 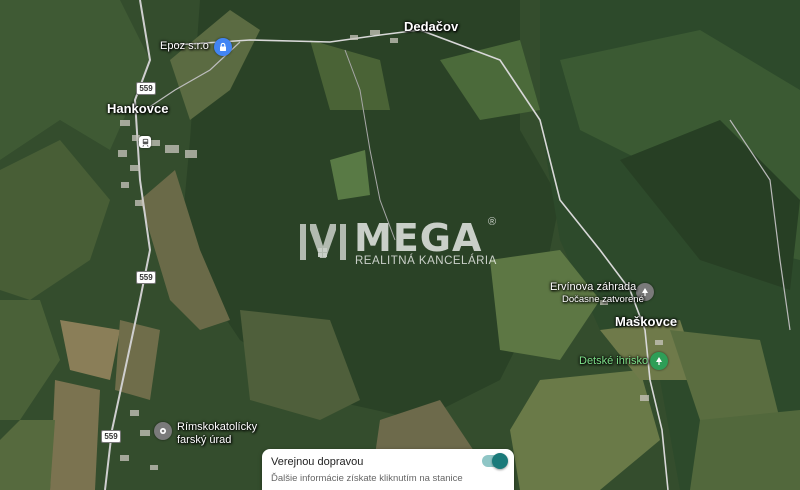 What do you see at coordinates (323, 242) in the screenshot?
I see `mega-logo-icon` at bounding box center [323, 242].